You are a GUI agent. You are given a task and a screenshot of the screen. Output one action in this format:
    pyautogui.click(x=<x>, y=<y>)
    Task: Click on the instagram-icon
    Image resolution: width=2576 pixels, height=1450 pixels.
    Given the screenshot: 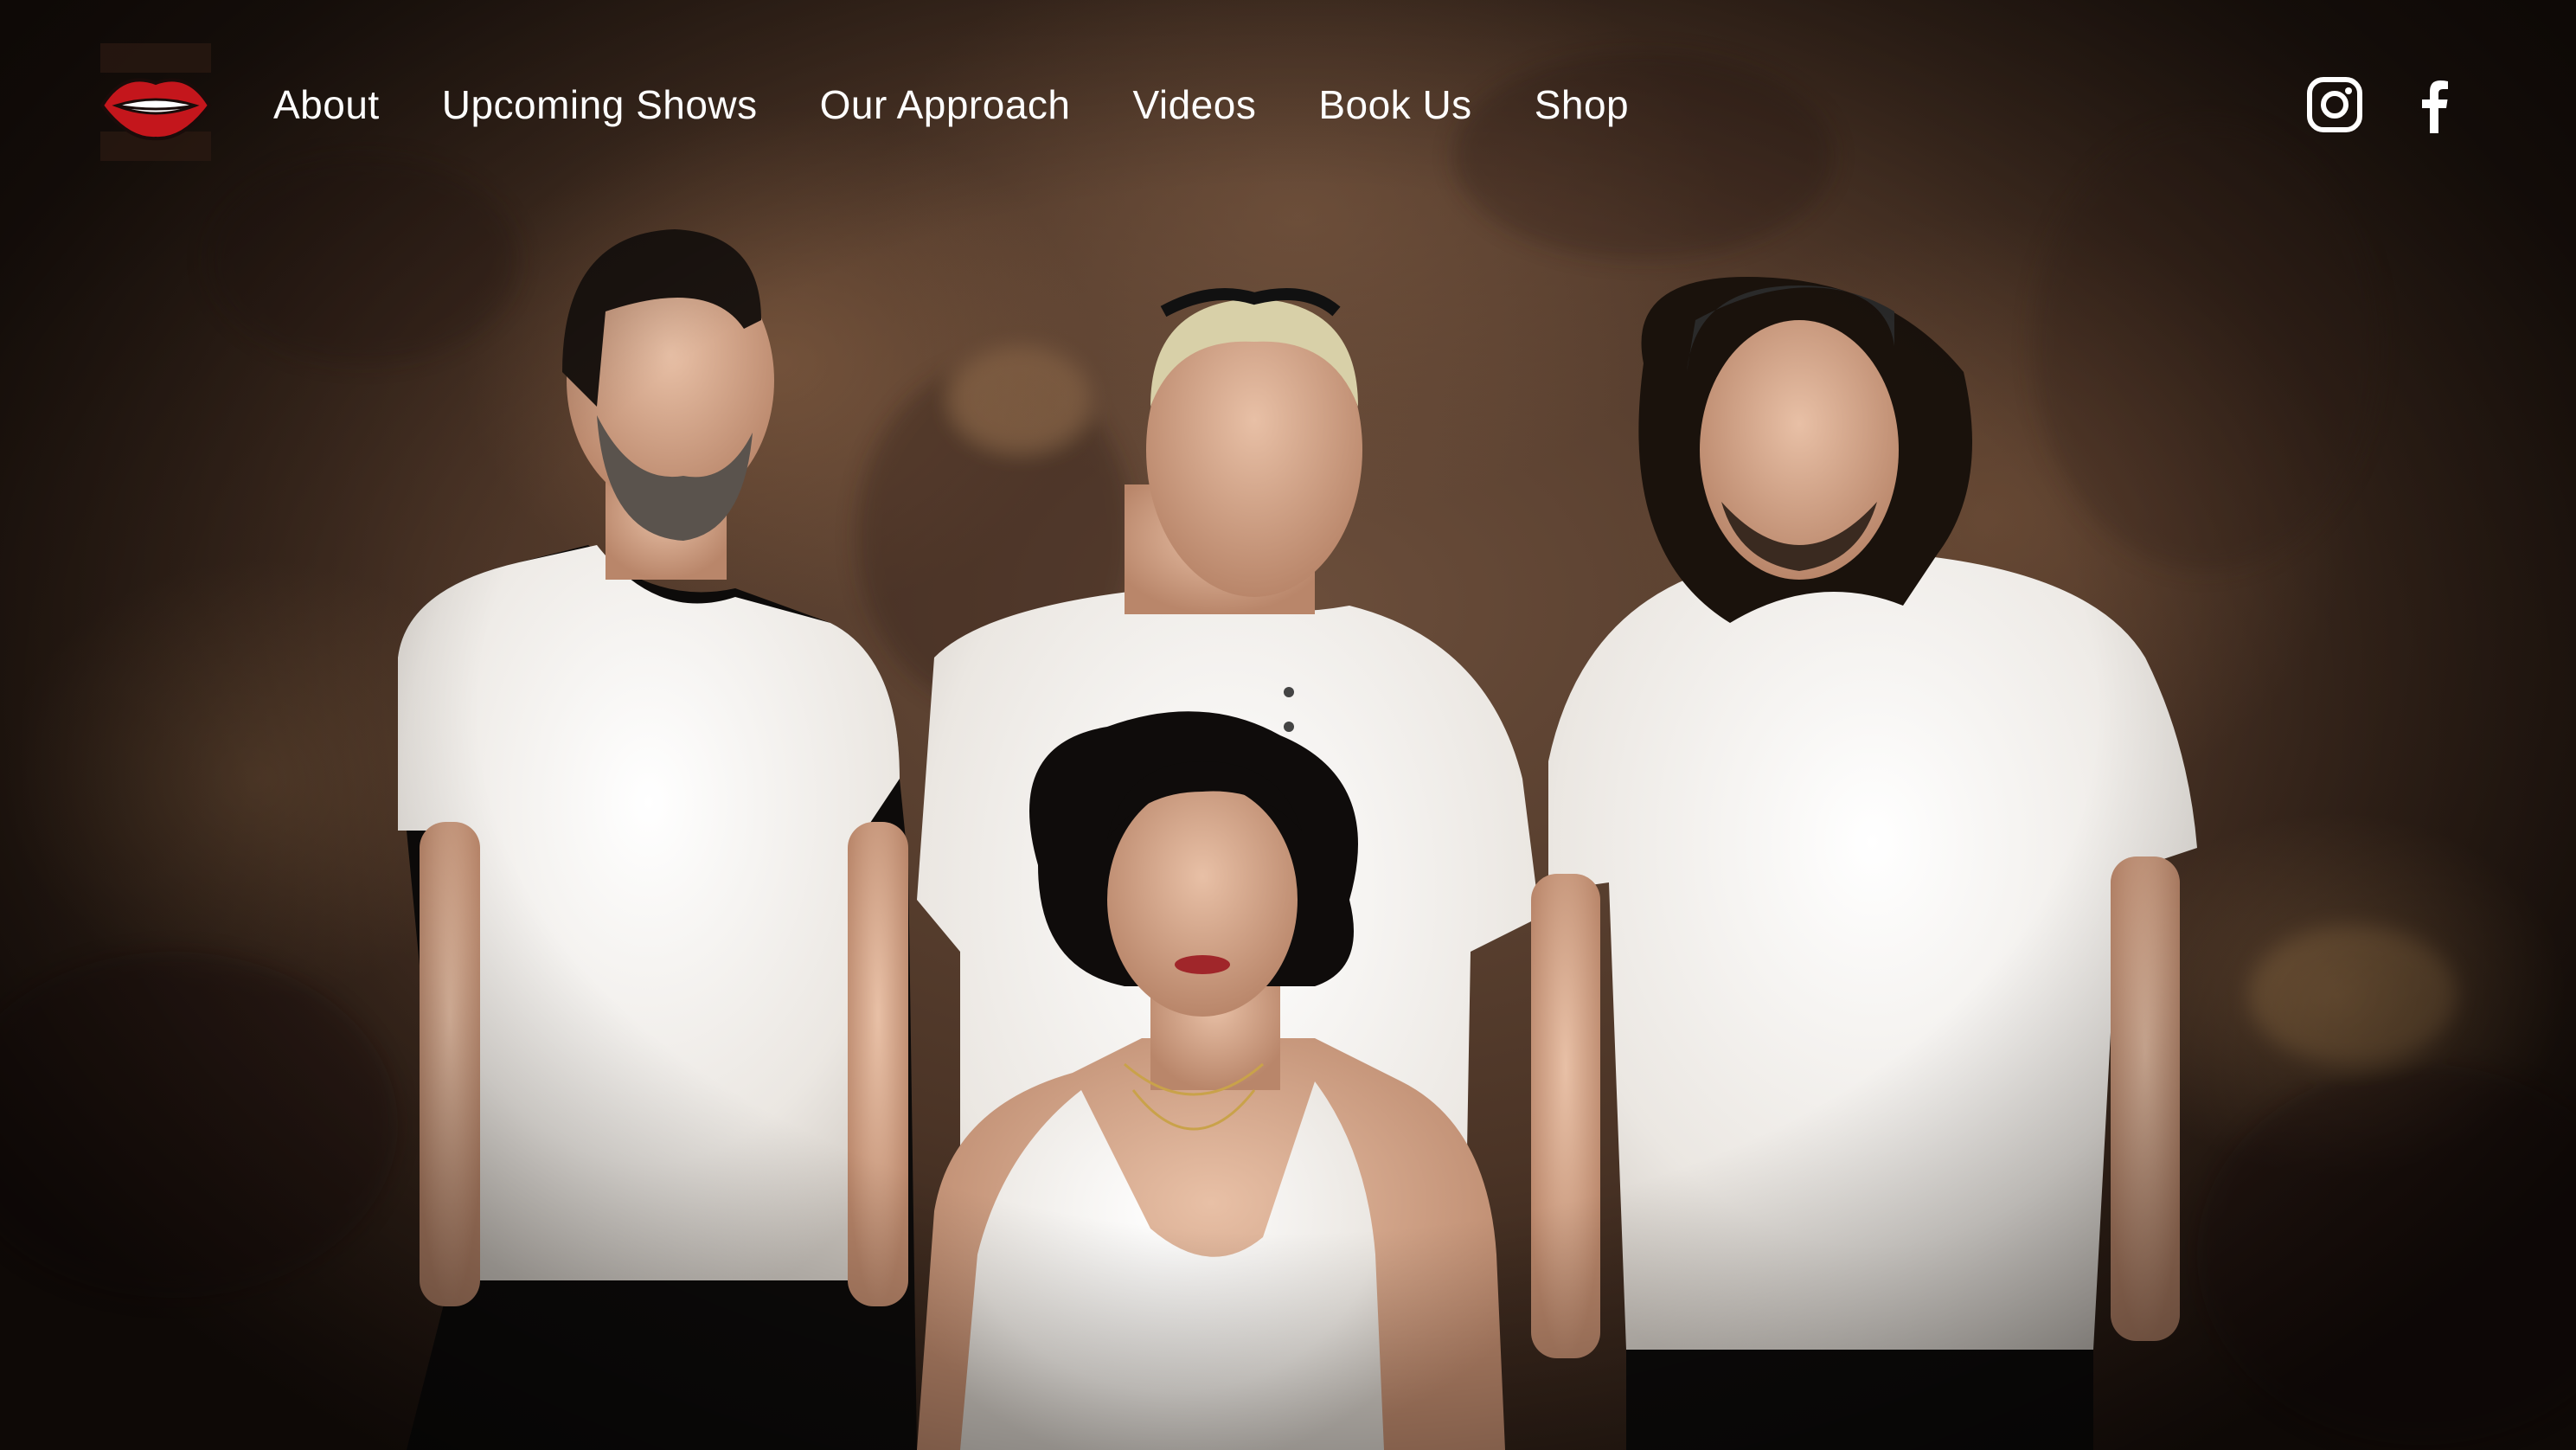 What is the action you would take?
    pyautogui.click(x=2334, y=104)
    